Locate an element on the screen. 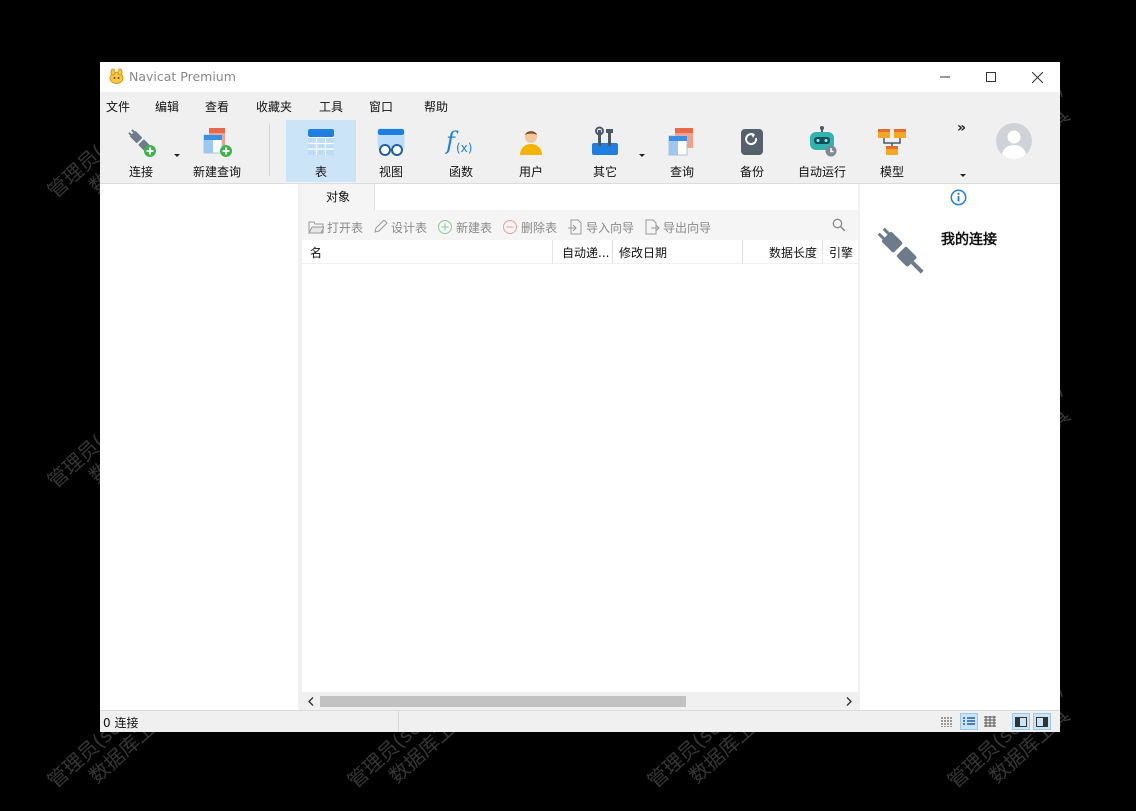 The width and height of the screenshot is (1136, 811). model-icon is located at coordinates (892, 142).